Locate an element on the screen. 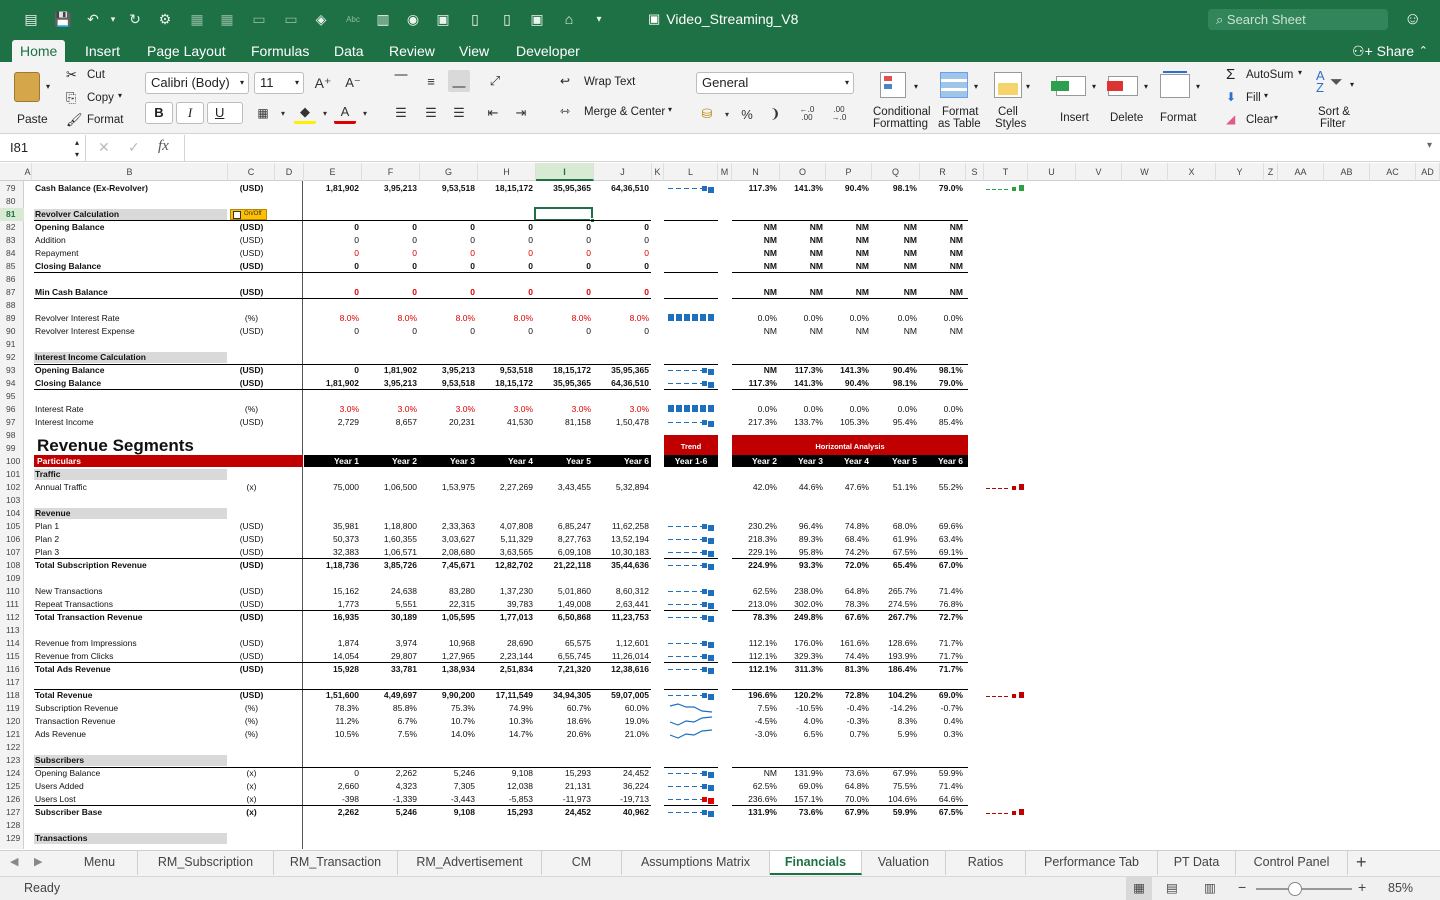 Image resolution: width=1440 pixels, height=900 pixels. ha-cell: 65.4% is located at coordinates (896, 565).